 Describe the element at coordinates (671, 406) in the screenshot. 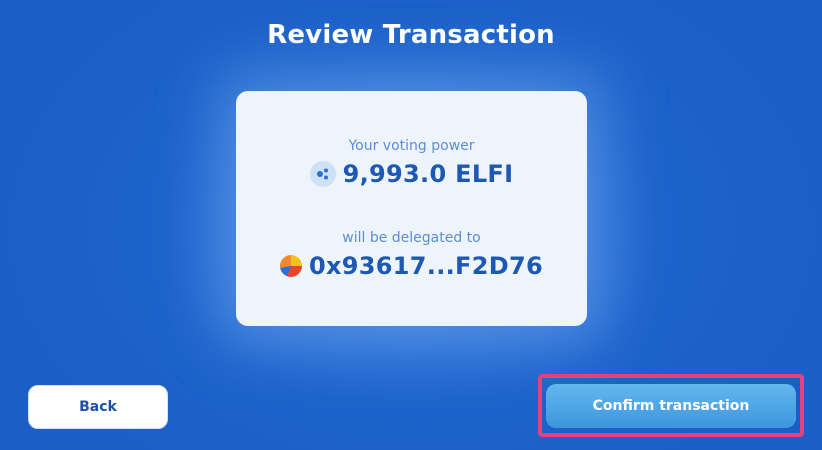

I see `confirm-transaction-button: Confirm transaction` at that location.